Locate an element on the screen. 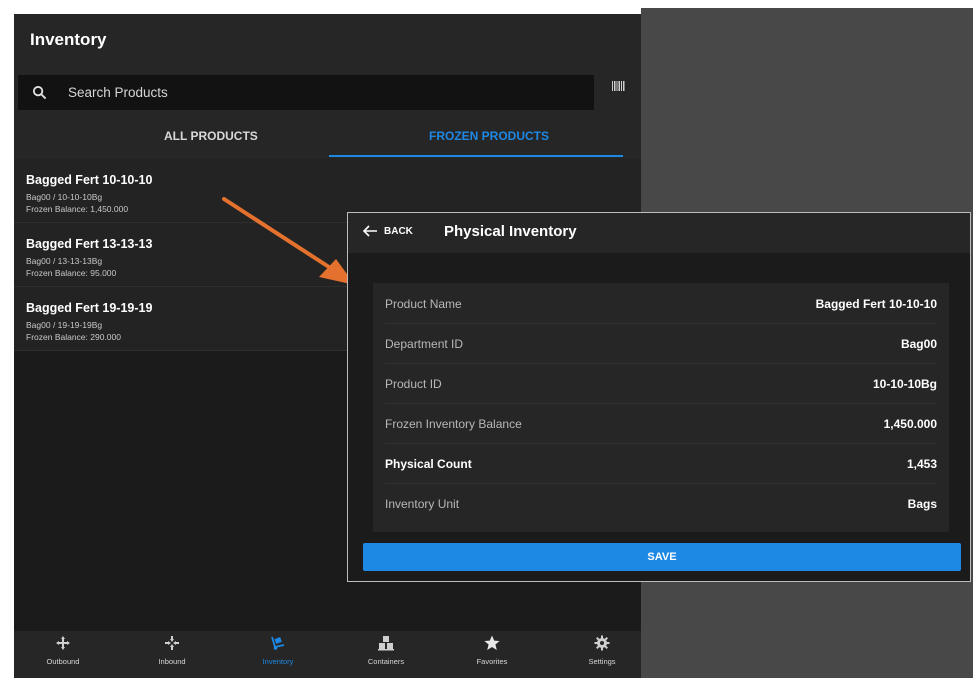 The width and height of the screenshot is (973, 680). detail-value: Bags is located at coordinates (922, 504).